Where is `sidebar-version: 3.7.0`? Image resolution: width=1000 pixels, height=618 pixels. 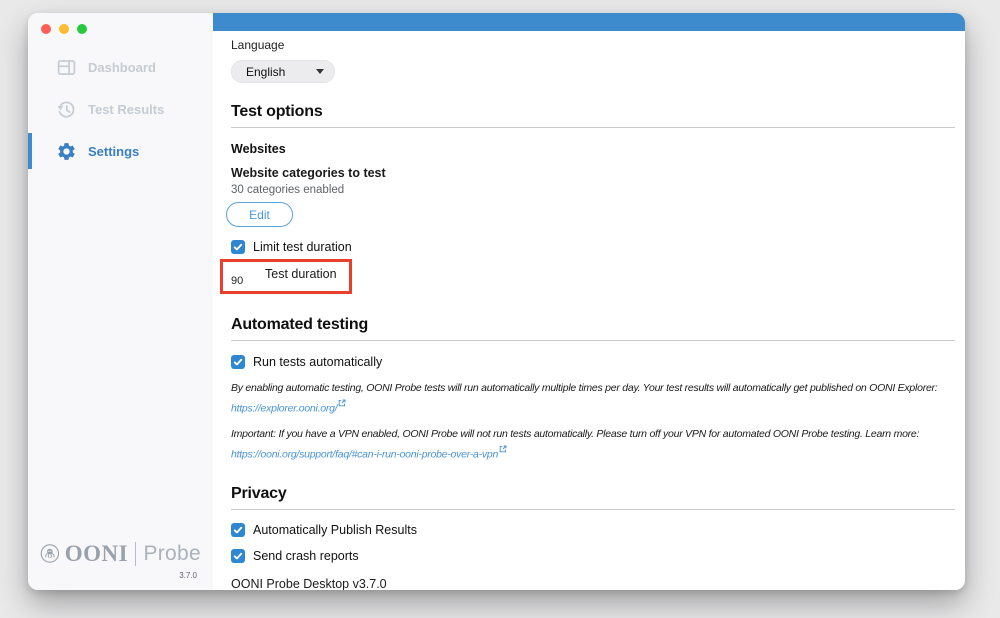
sidebar-version: 3.7.0 is located at coordinates (188, 575).